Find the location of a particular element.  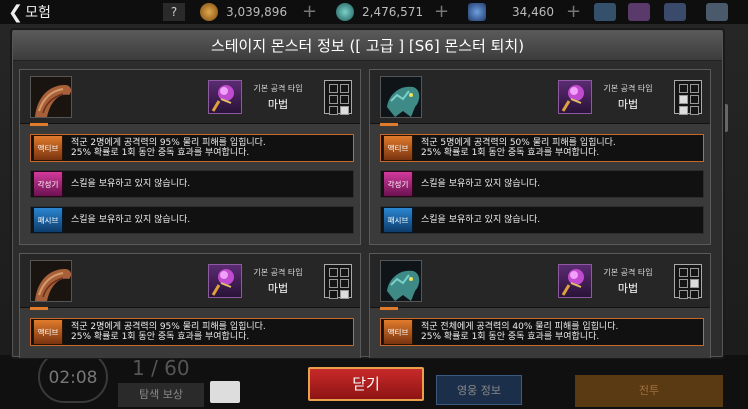

gold-counter: 3,039,896 is located at coordinates (243, 12).